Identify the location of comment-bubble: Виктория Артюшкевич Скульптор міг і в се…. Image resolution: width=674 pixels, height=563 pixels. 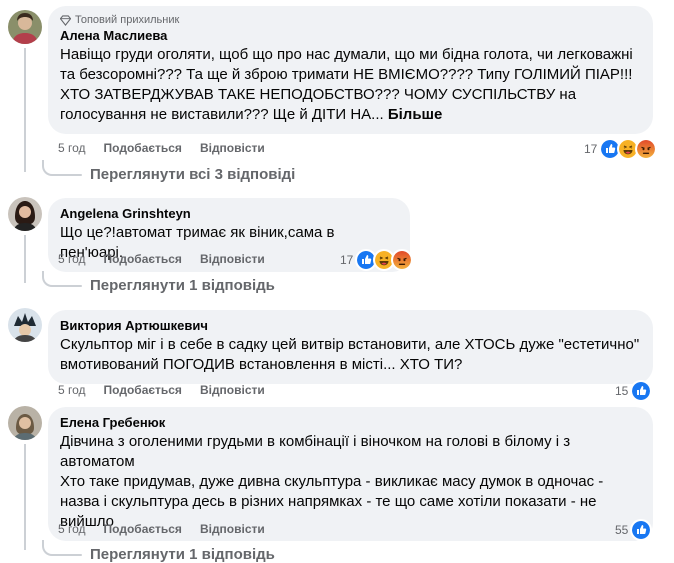
(350, 347).